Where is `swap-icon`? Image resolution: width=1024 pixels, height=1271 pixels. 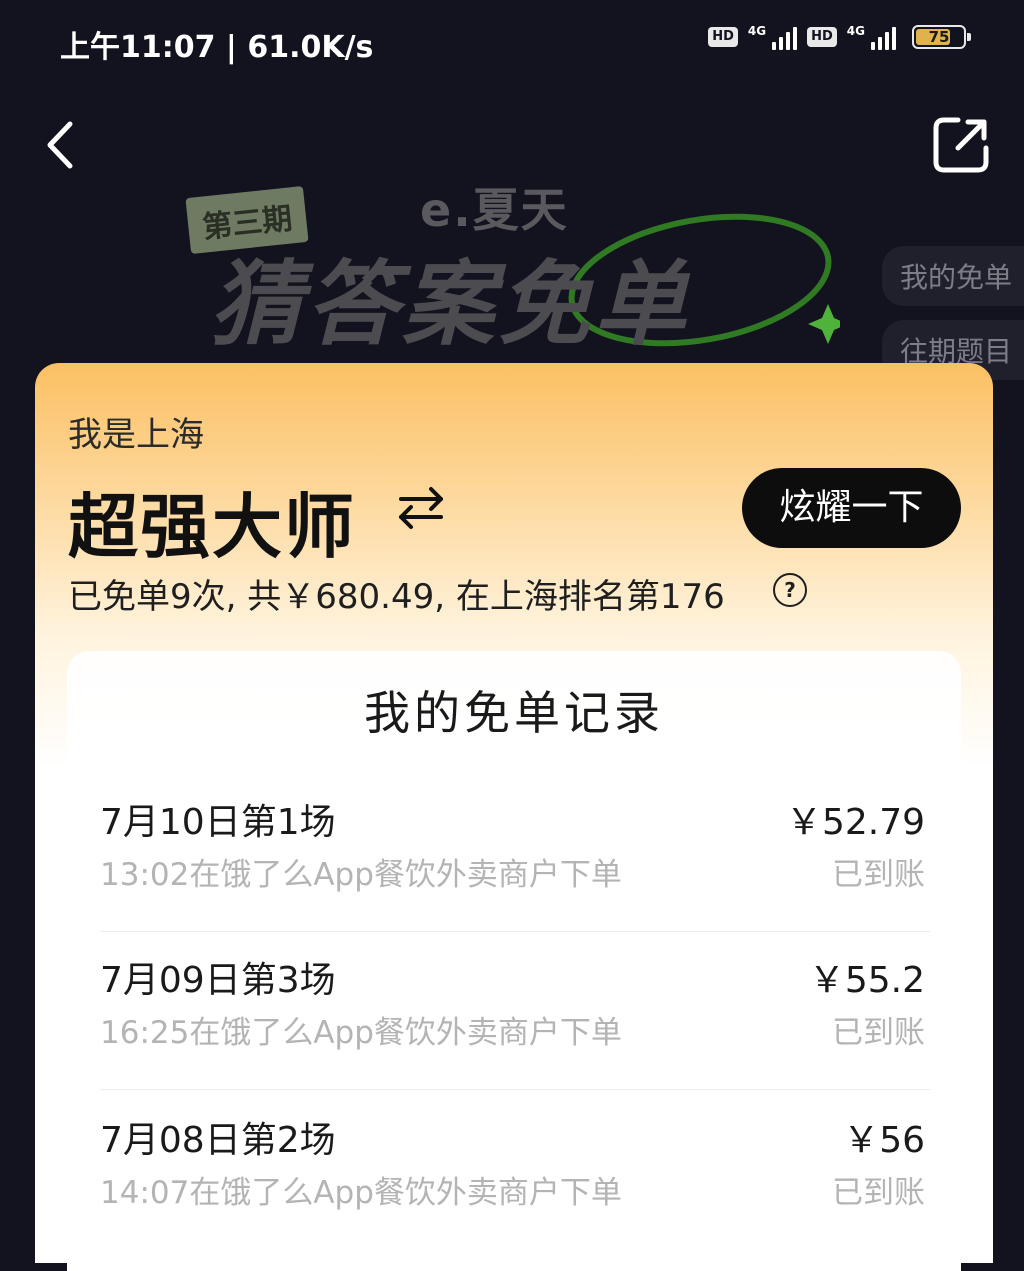 swap-icon is located at coordinates (421, 507).